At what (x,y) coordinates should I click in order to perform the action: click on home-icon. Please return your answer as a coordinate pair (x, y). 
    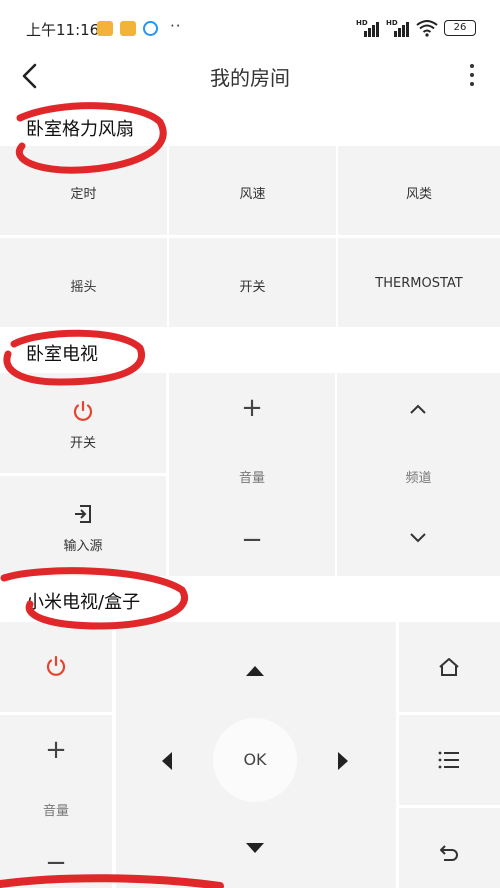
    Looking at the image, I should click on (449, 667).